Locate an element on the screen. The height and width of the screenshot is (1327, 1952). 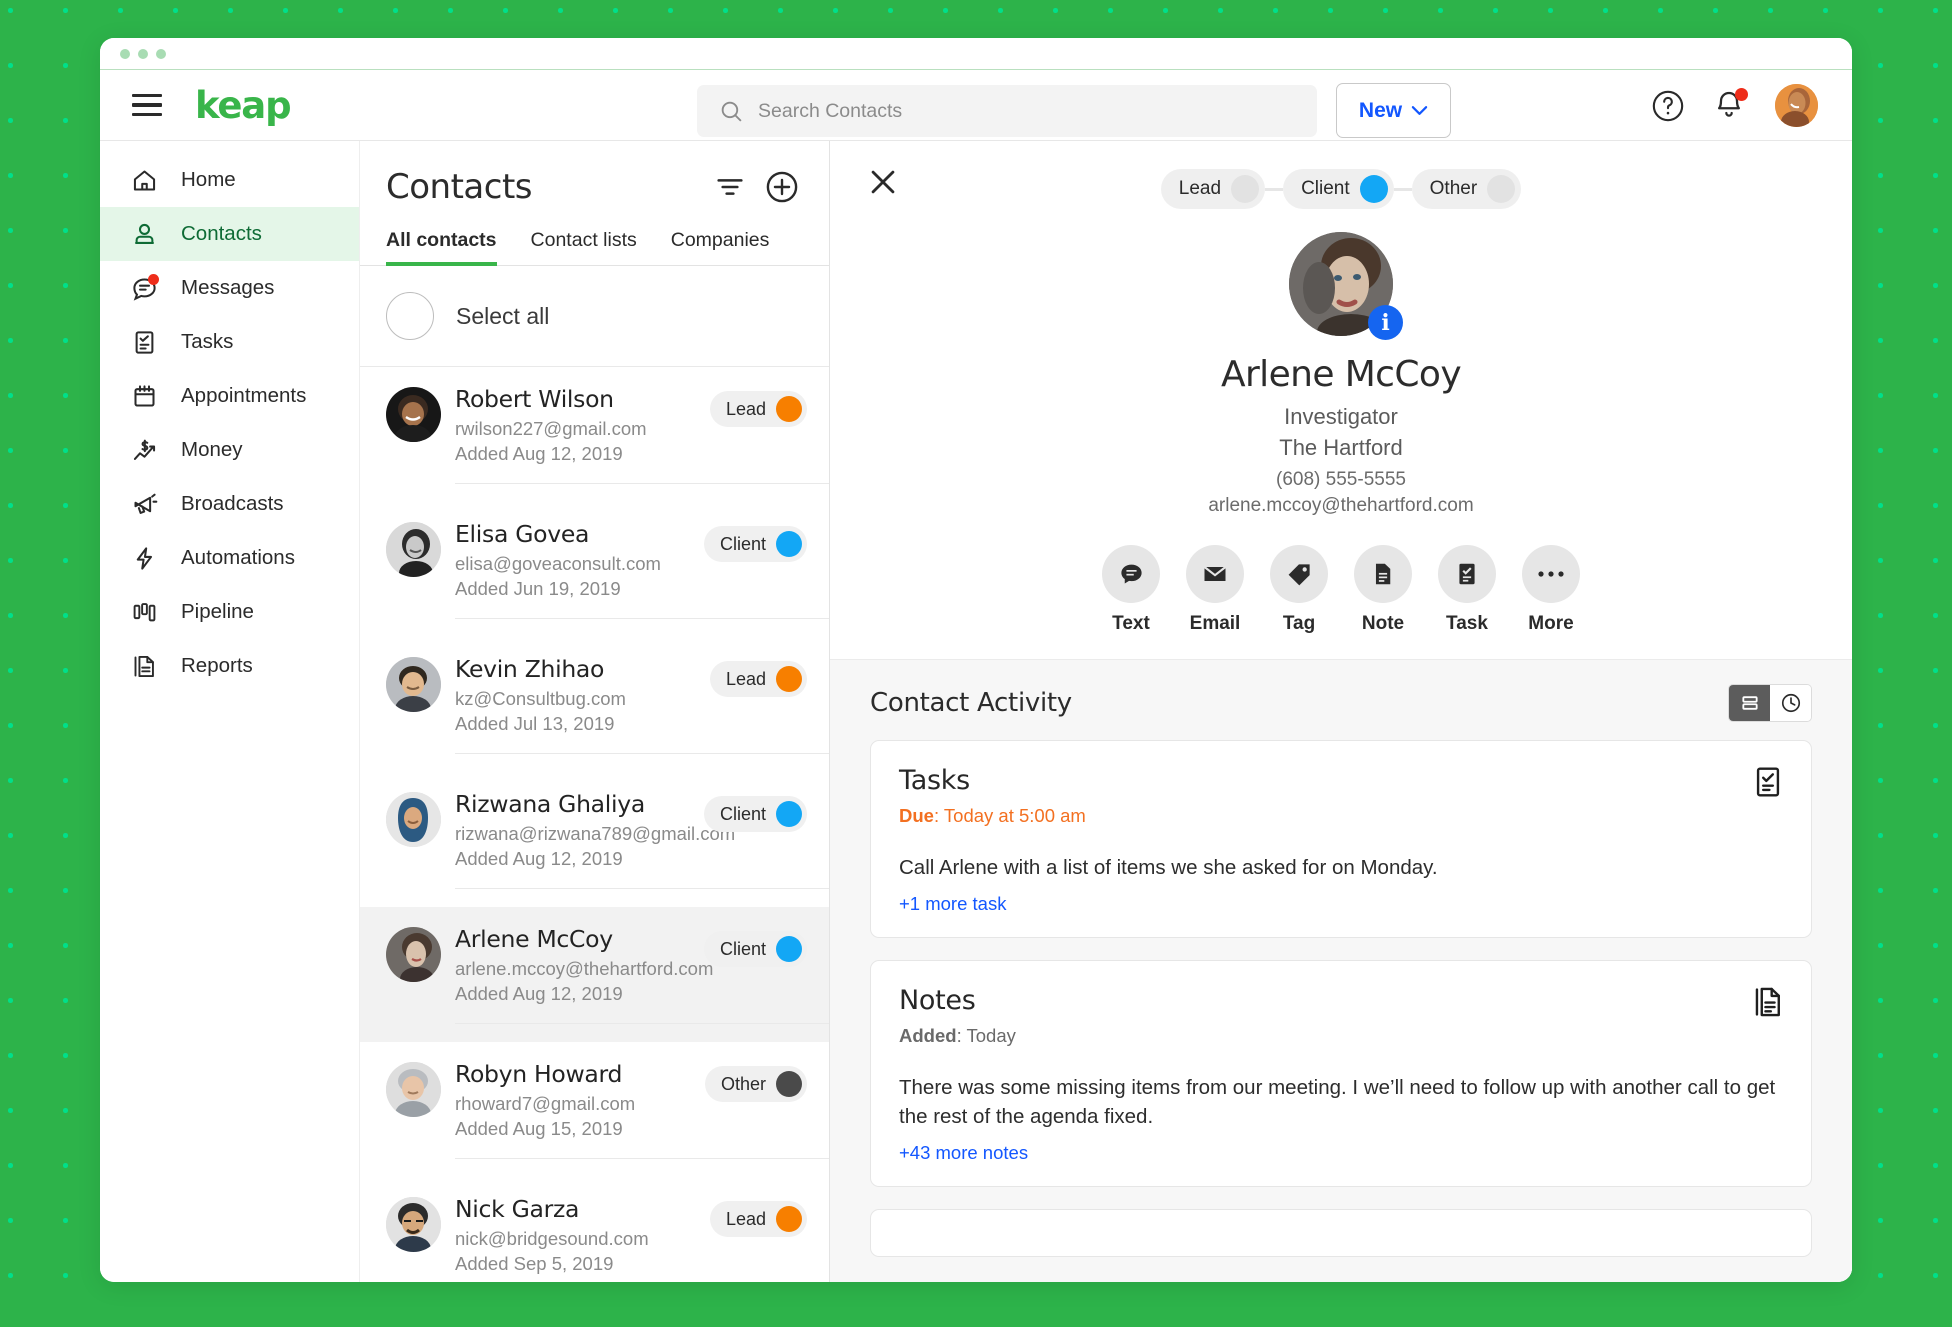
status-badge: Other is located at coordinates (755, 1084).